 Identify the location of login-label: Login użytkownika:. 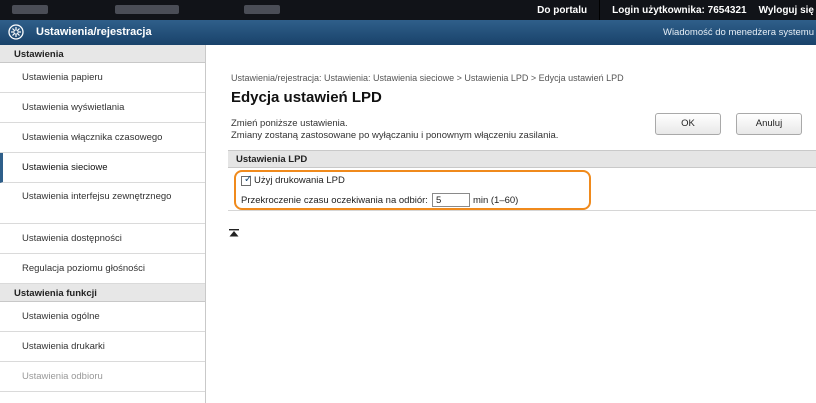
(658, 10).